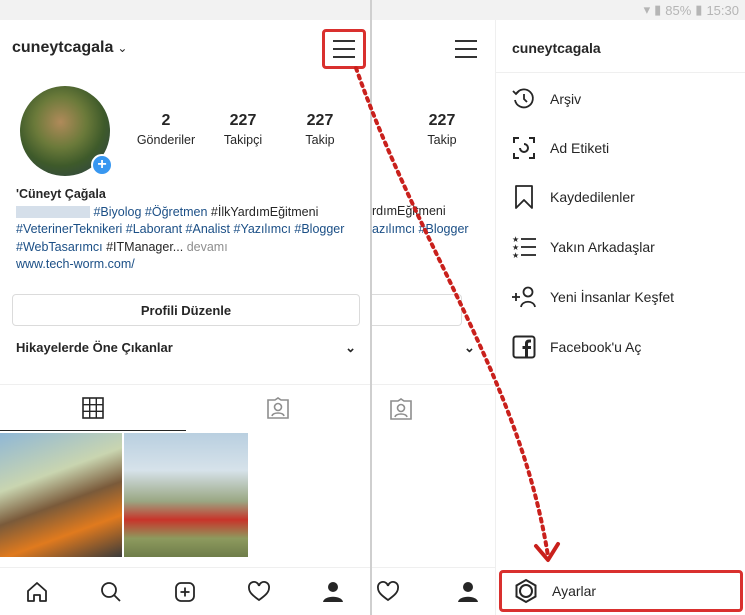 The width and height of the screenshot is (745, 615). I want to click on new-post-icon, so click(185, 592).